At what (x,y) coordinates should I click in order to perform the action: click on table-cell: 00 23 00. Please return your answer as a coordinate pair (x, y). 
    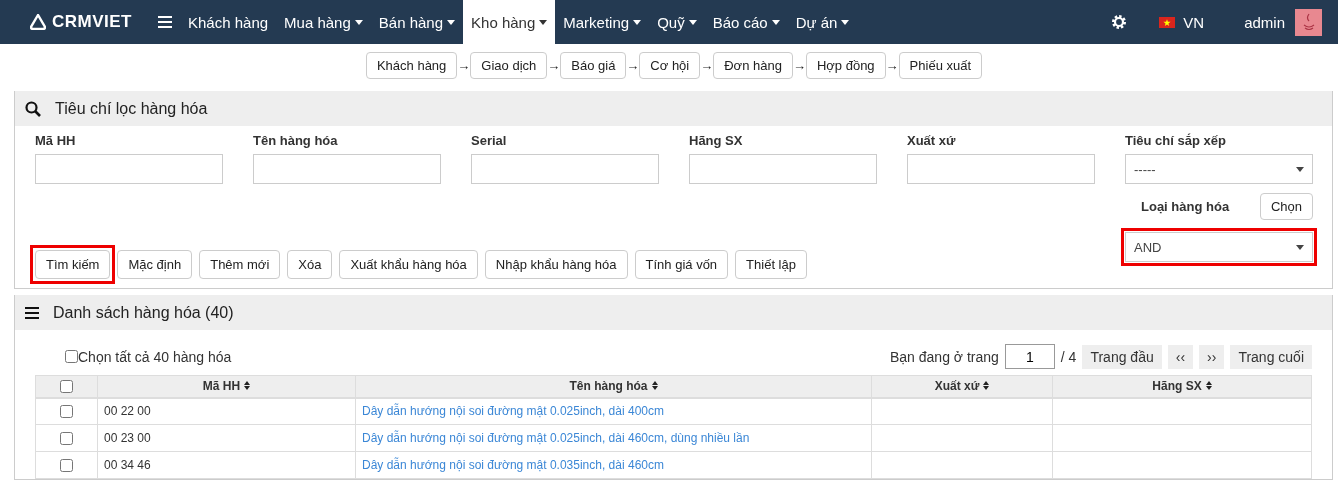
    Looking at the image, I should click on (226, 438).